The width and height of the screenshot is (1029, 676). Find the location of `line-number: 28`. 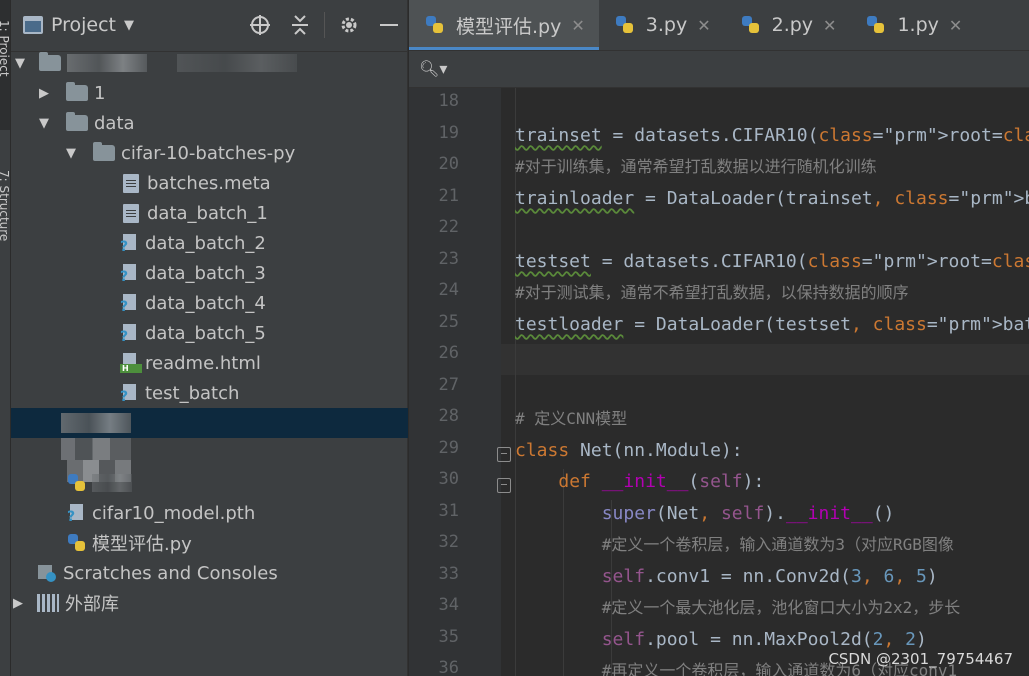

line-number: 28 is located at coordinates (448, 416).